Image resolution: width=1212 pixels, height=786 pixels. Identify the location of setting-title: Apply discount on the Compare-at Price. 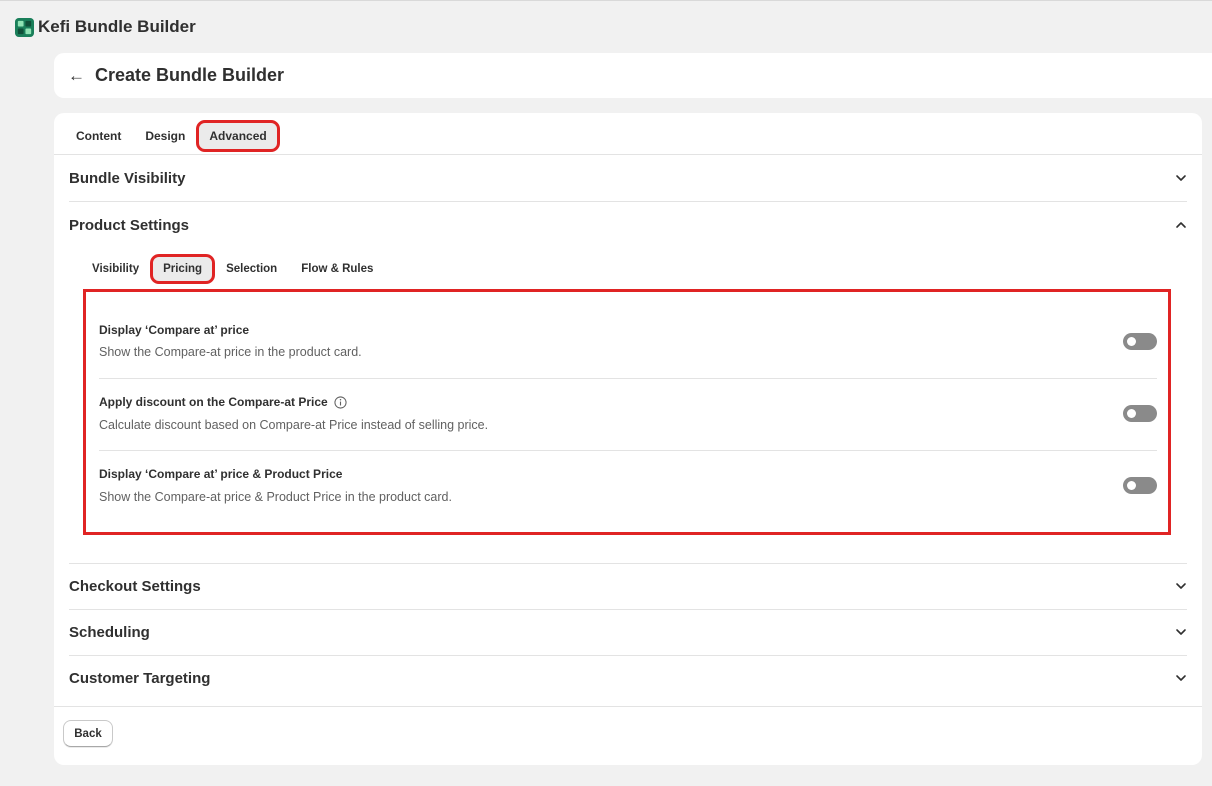
(223, 402).